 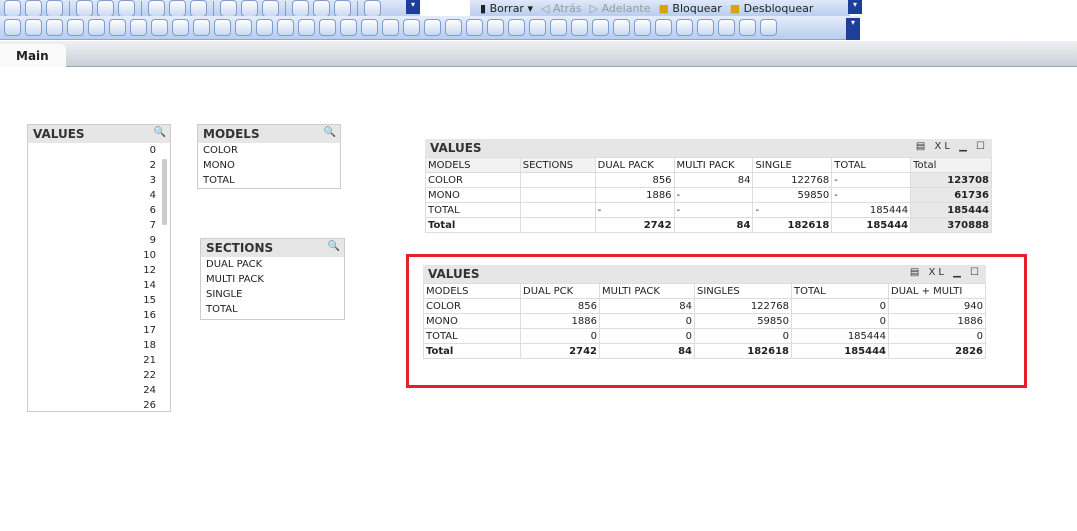 What do you see at coordinates (75, 27) in the screenshot?
I see `sheet-props-icon` at bounding box center [75, 27].